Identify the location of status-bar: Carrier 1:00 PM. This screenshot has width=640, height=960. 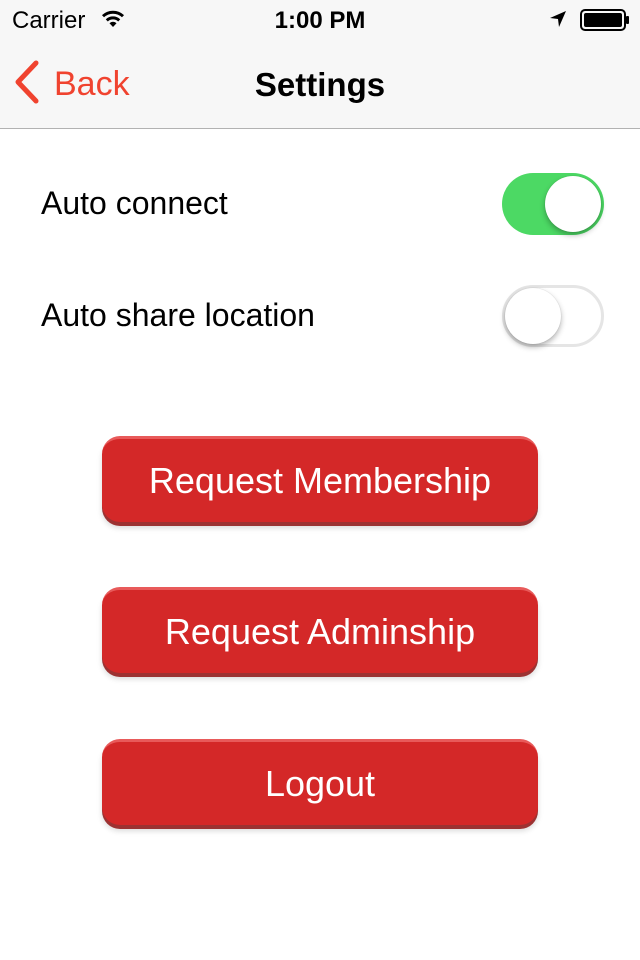
(320, 20).